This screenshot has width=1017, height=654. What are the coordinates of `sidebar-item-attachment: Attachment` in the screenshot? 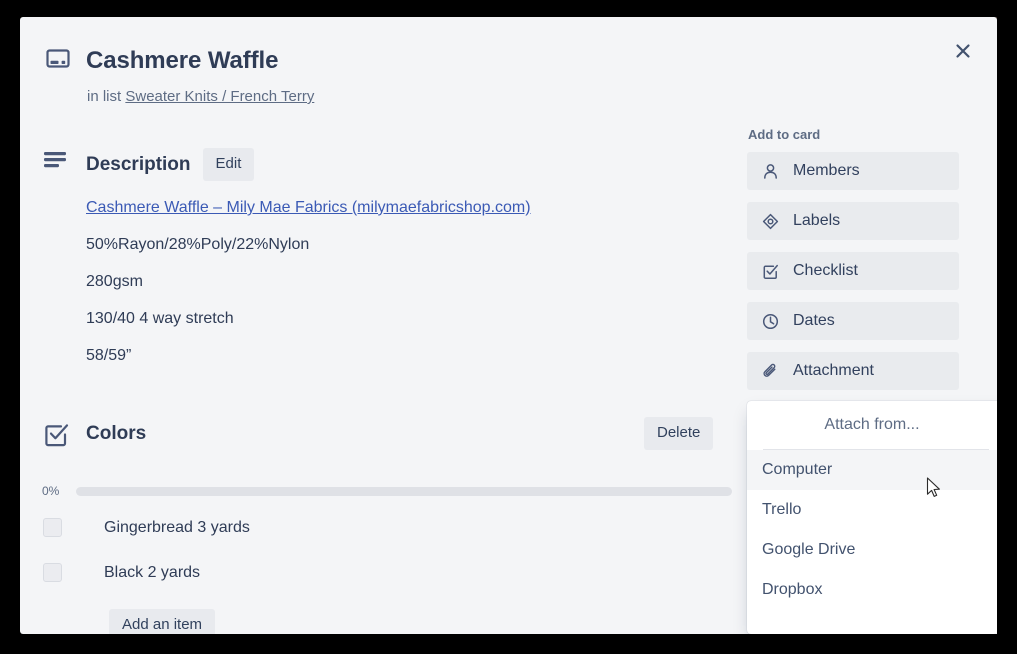 It's located at (853, 371).